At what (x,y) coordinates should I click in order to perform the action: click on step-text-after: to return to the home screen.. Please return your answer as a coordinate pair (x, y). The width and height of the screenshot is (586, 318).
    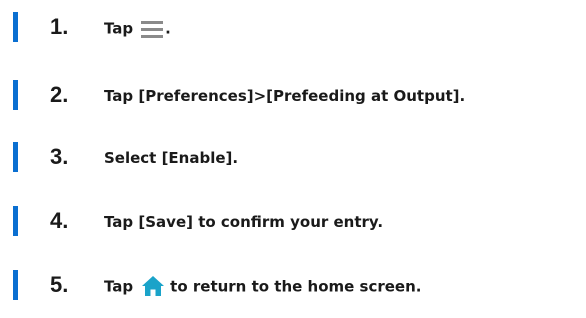
    Looking at the image, I should click on (296, 286).